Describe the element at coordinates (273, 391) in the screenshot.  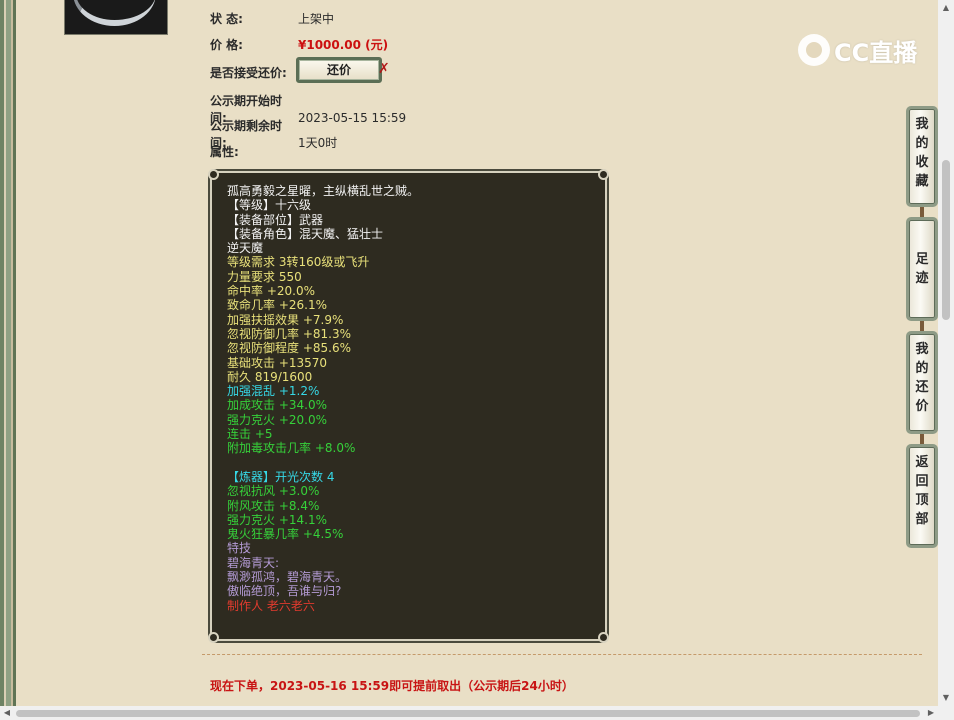
I see `attribute-line: 加强混乱 +1.2%` at that location.